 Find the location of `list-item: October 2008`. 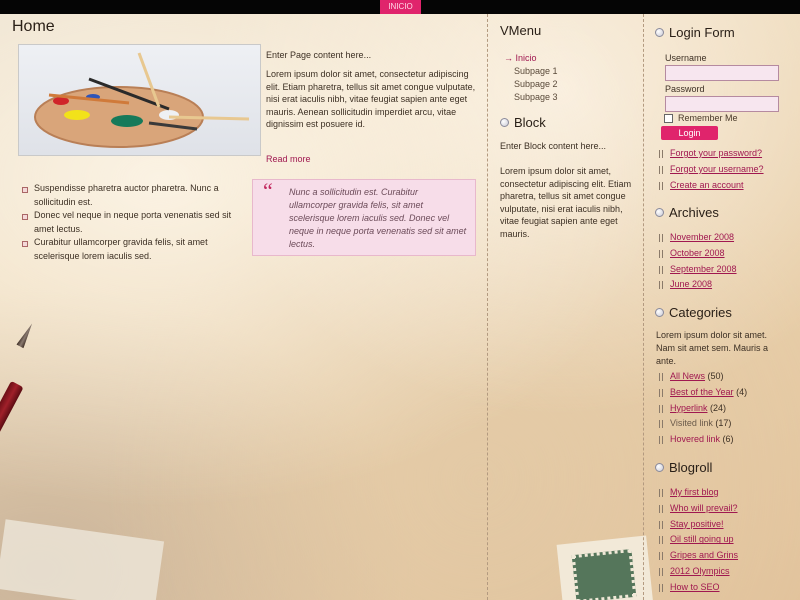

list-item: October 2008 is located at coordinates (698, 254).